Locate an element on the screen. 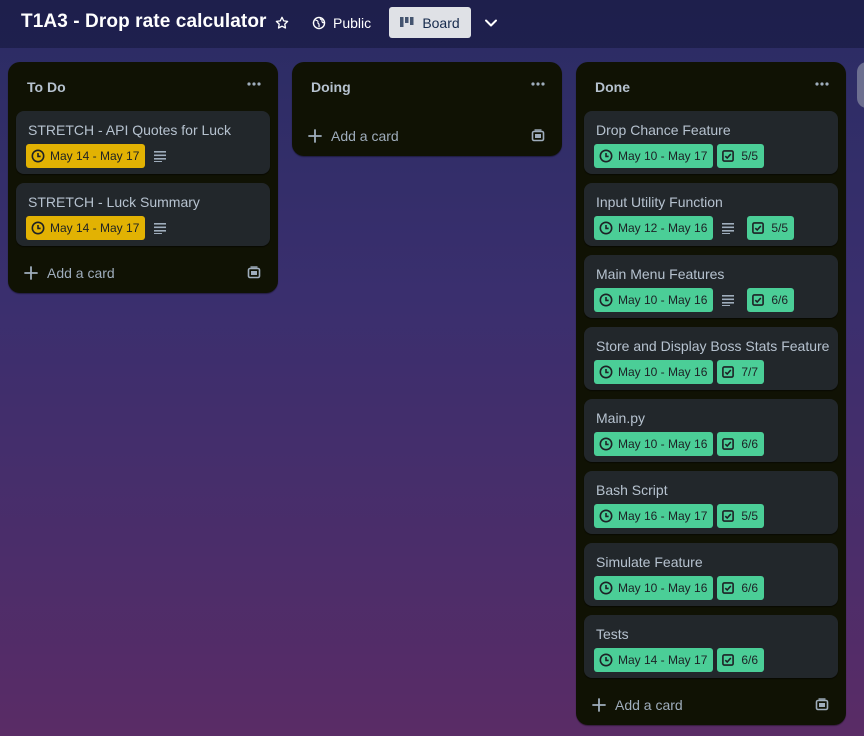 The height and width of the screenshot is (736, 864). board-view-button: Board is located at coordinates (430, 22).